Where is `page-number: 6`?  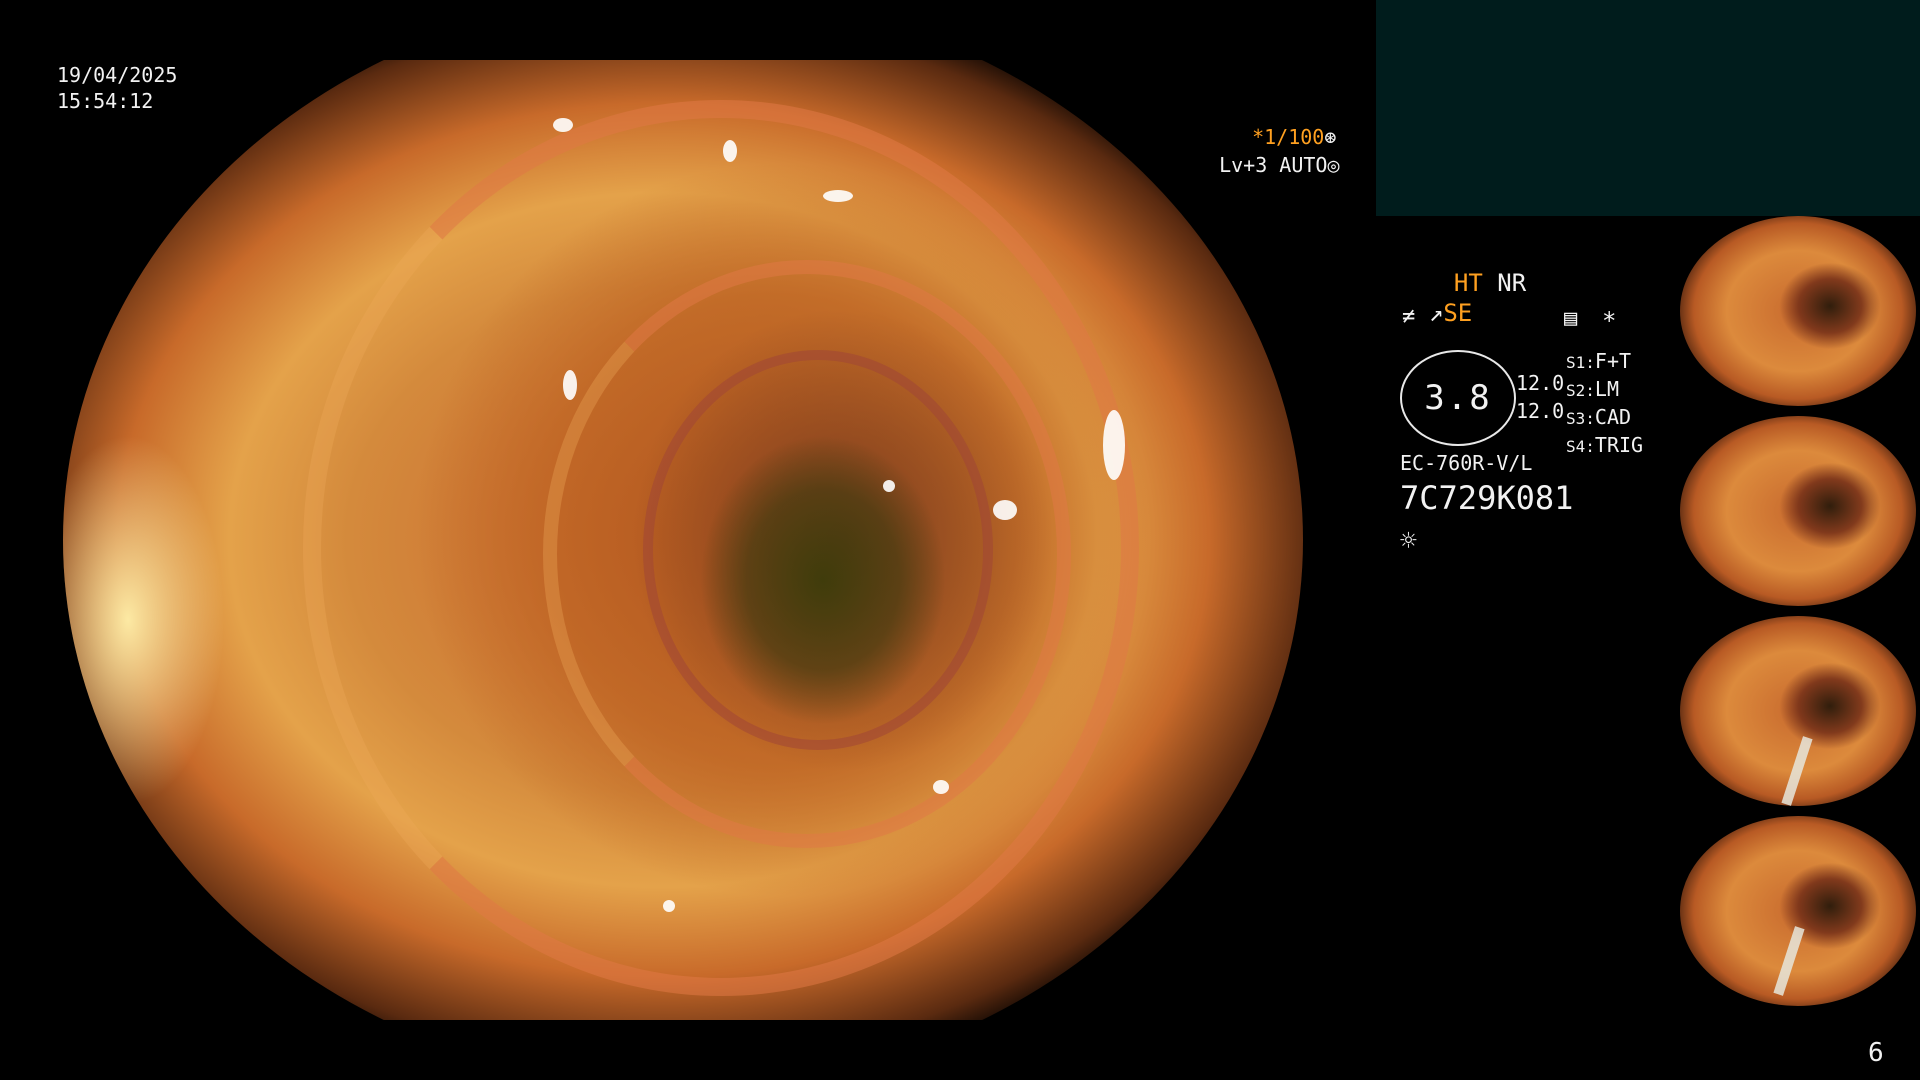 page-number: 6 is located at coordinates (1876, 1053).